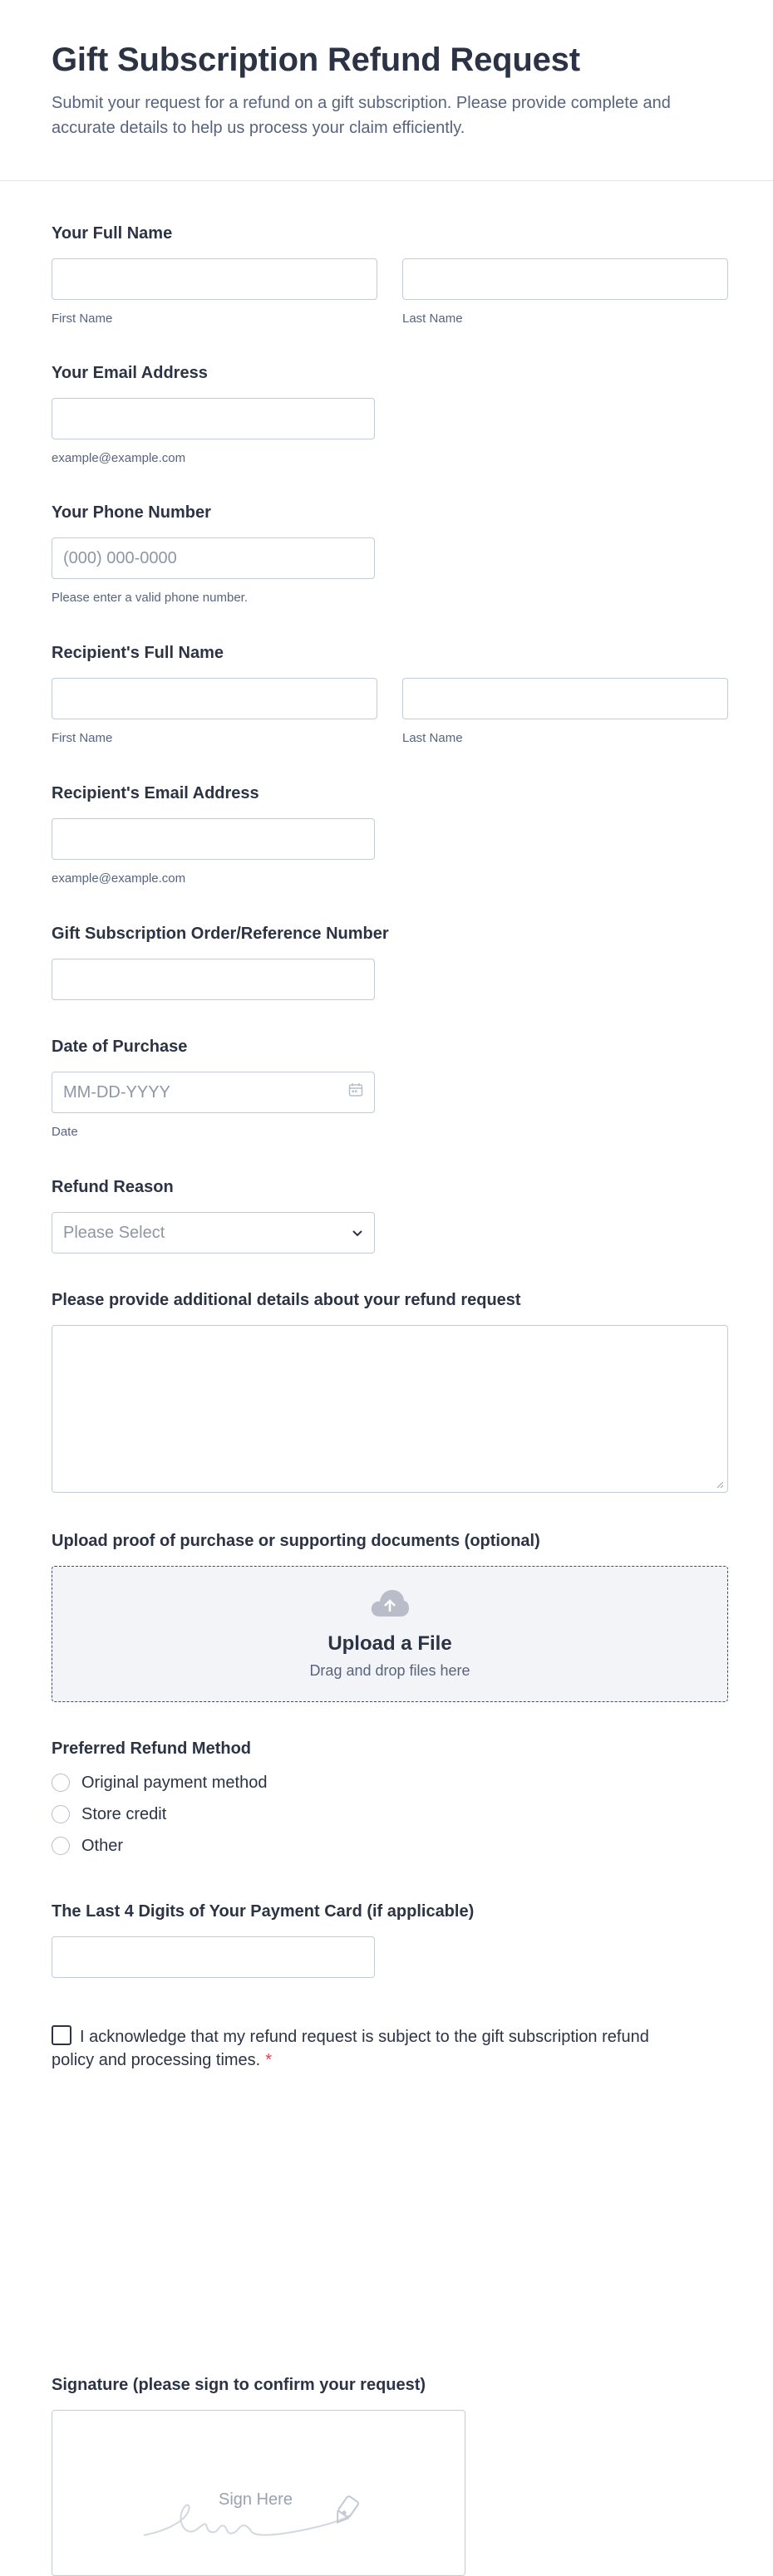  I want to click on last-name-sublabel: Last Name, so click(432, 319).